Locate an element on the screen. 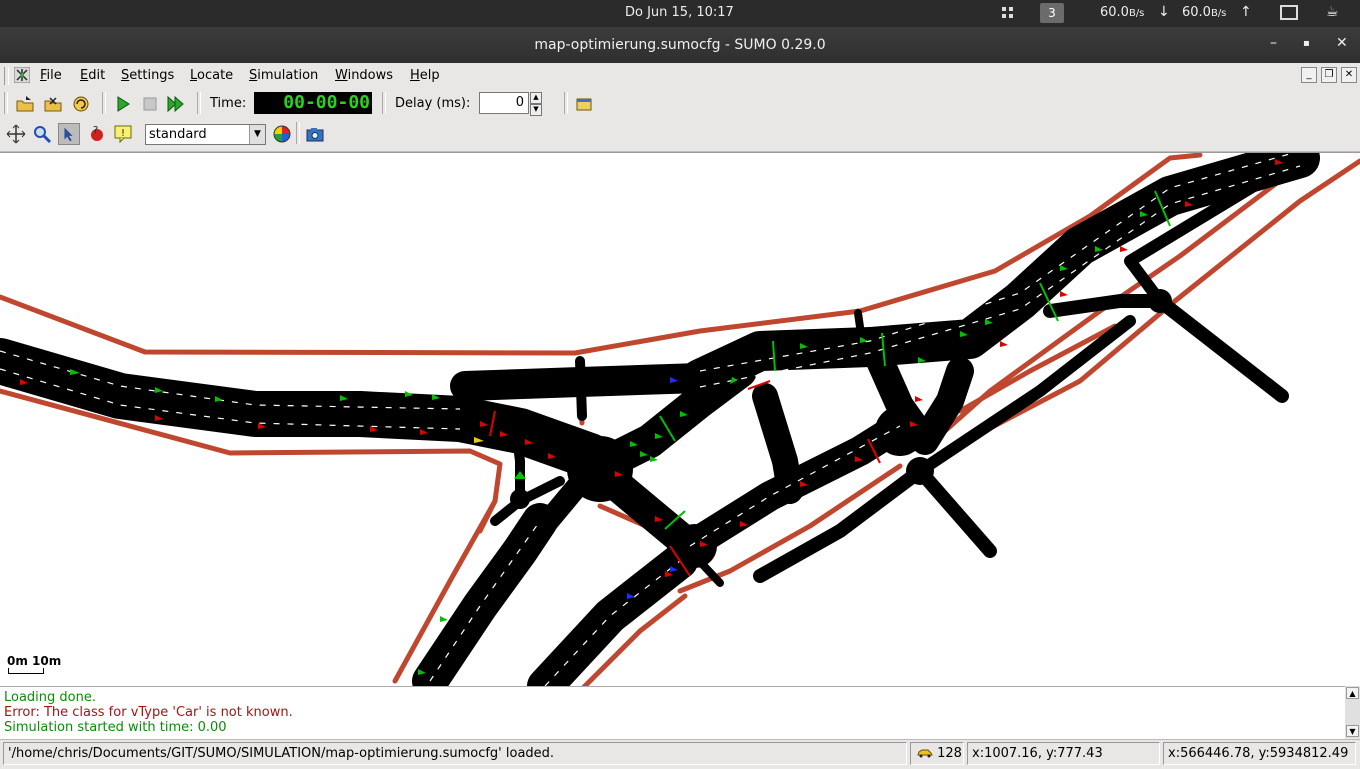  delay-input: 0 is located at coordinates (504, 103).